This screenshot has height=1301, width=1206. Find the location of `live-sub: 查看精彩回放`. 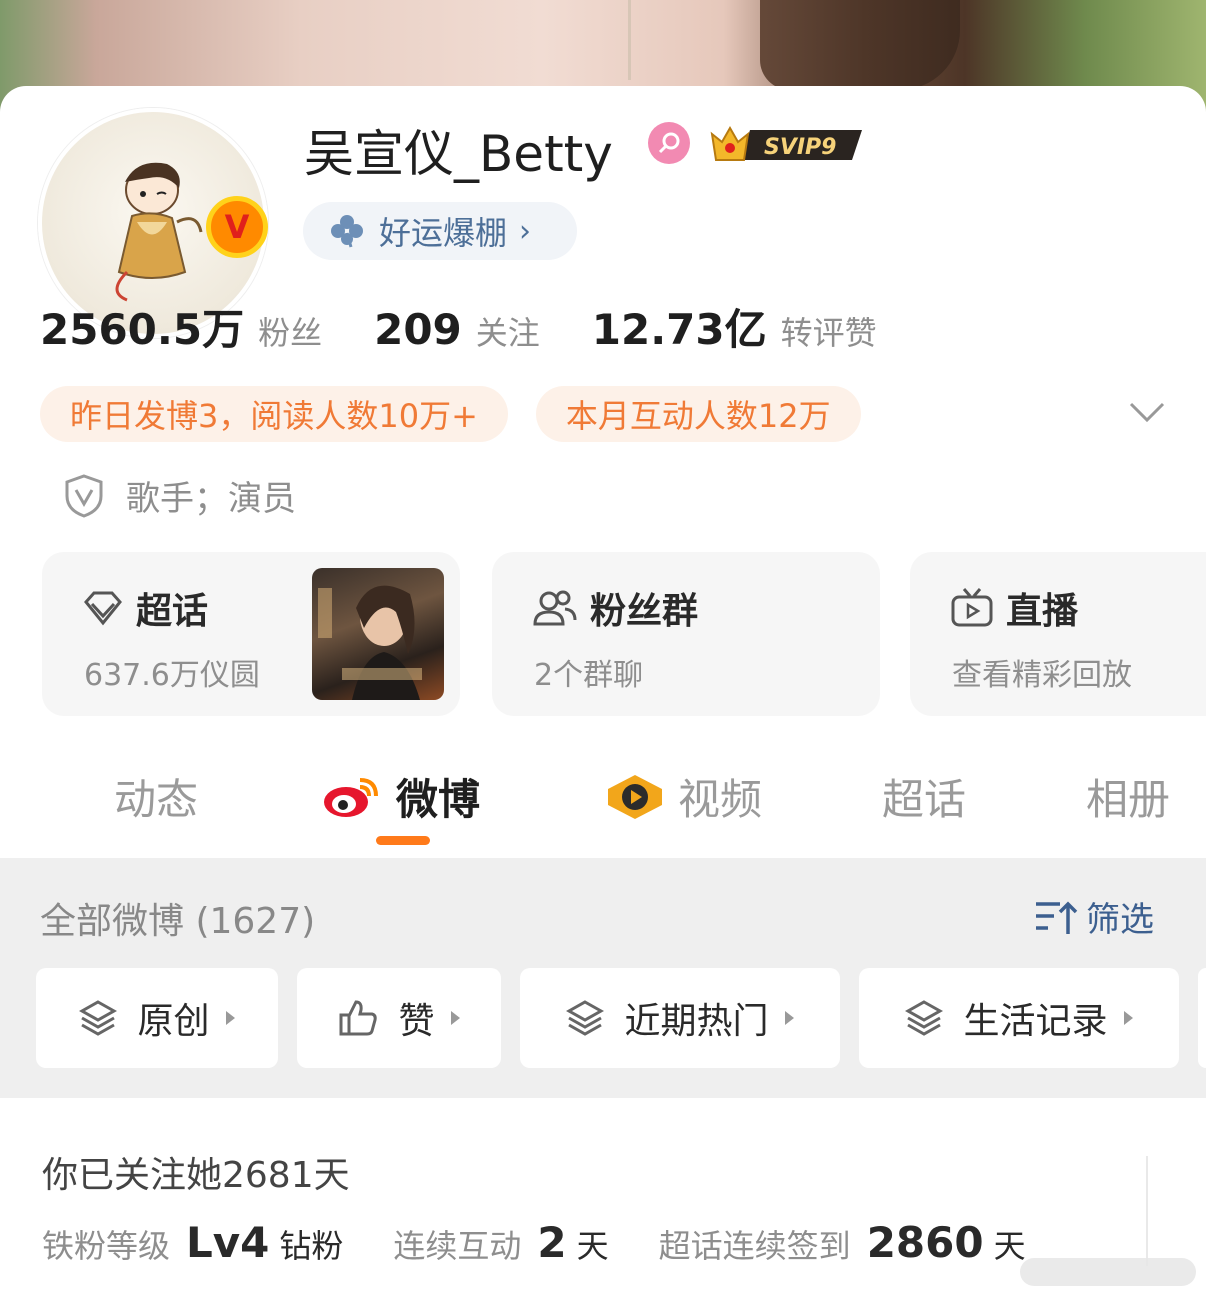

live-sub: 查看精彩回放 is located at coordinates (1042, 675).